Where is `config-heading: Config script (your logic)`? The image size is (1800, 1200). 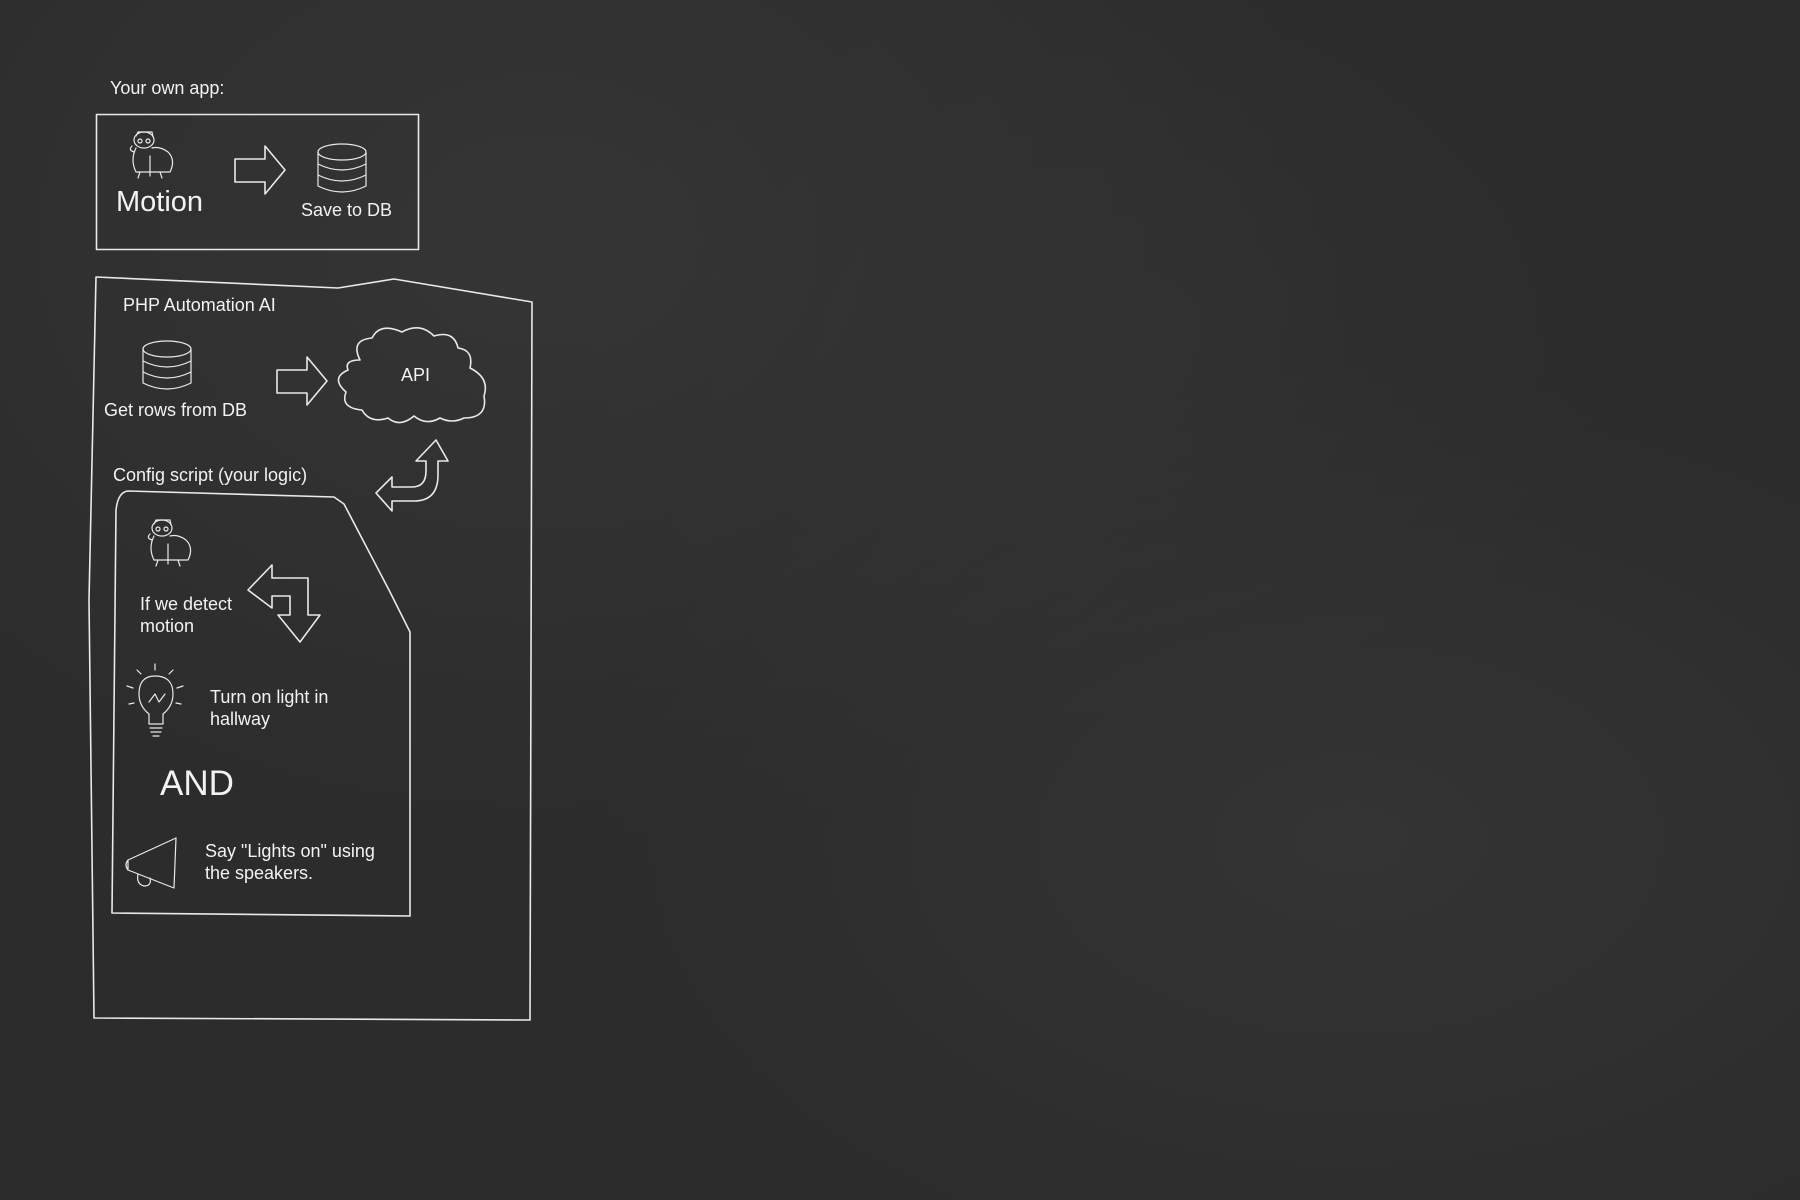 config-heading: Config script (your logic) is located at coordinates (210, 475).